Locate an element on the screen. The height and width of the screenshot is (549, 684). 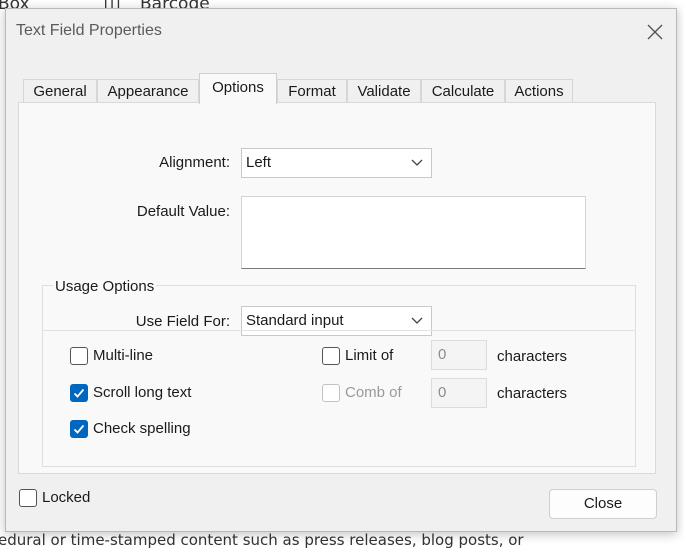
check-spelling-checkbox is located at coordinates (79, 429).